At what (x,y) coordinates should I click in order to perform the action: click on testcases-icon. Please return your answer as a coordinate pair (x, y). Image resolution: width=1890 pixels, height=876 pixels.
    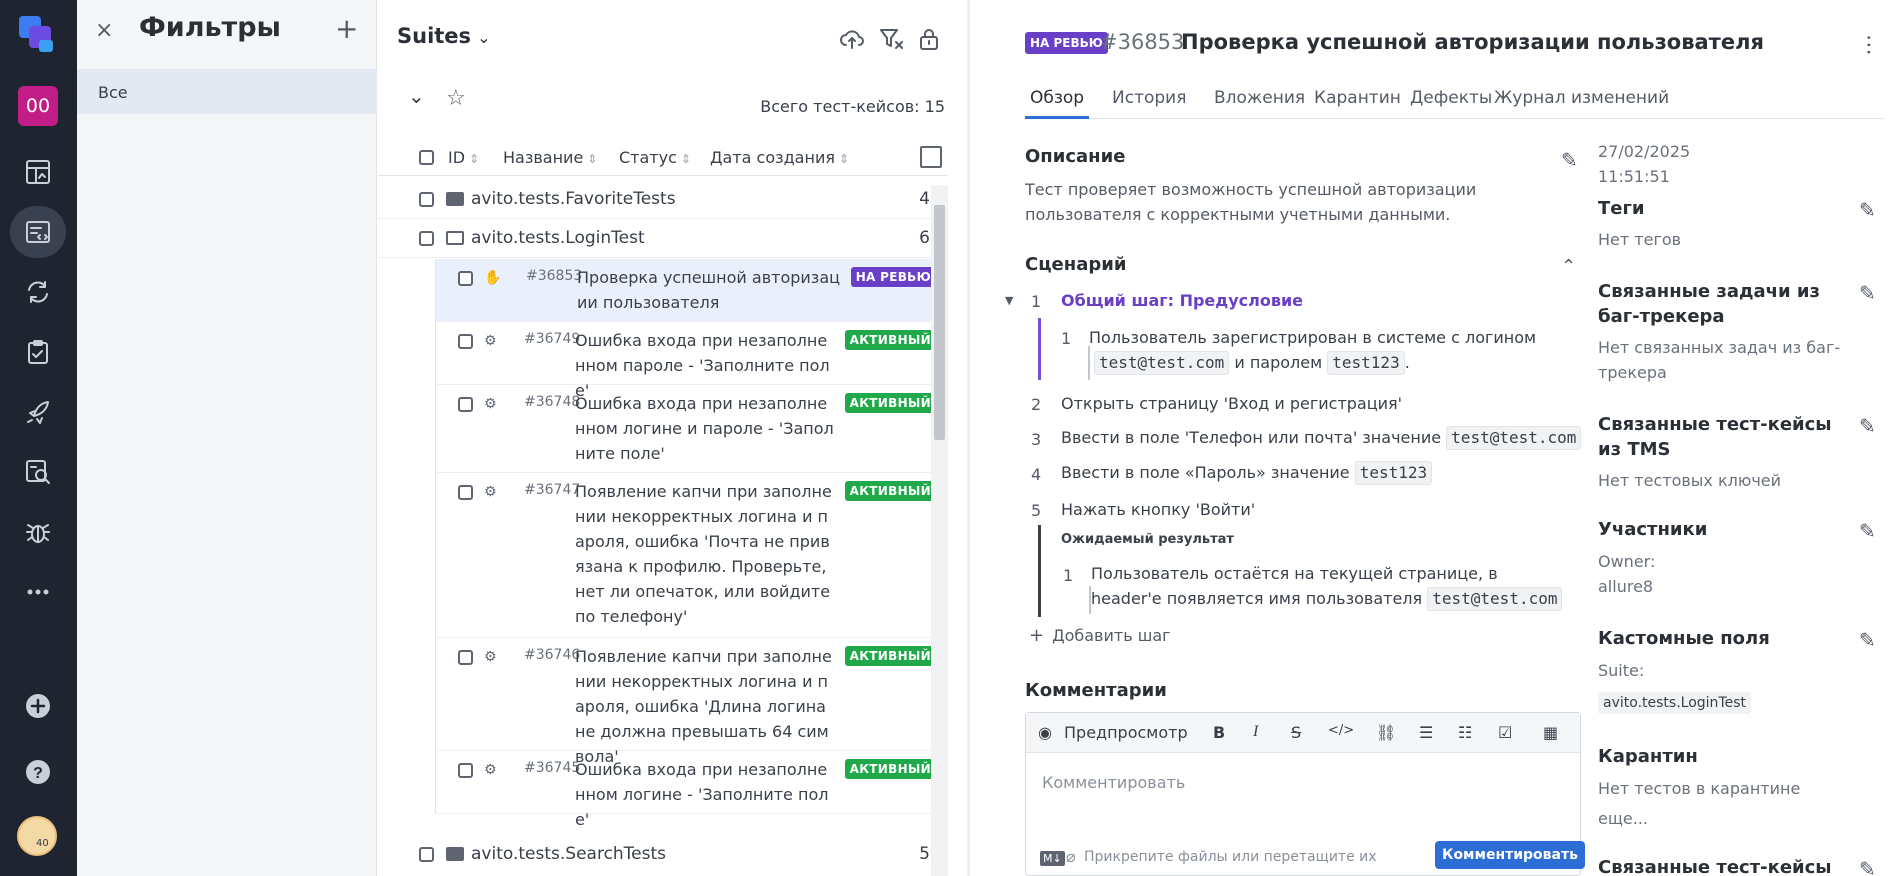
    Looking at the image, I should click on (38, 232).